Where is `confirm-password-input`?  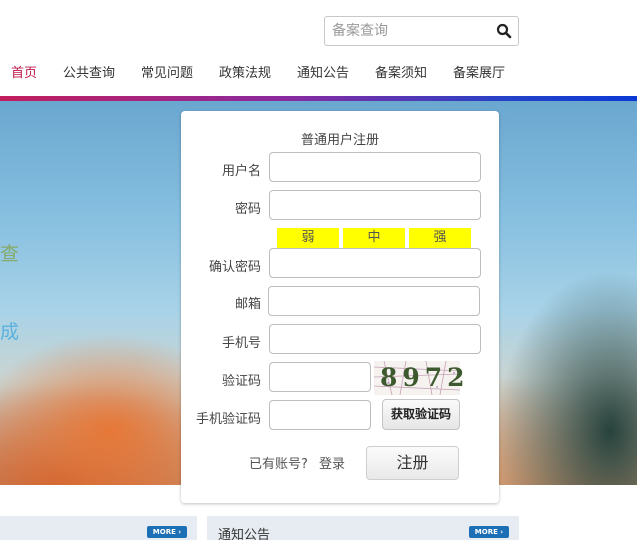
confirm-password-input is located at coordinates (375, 263).